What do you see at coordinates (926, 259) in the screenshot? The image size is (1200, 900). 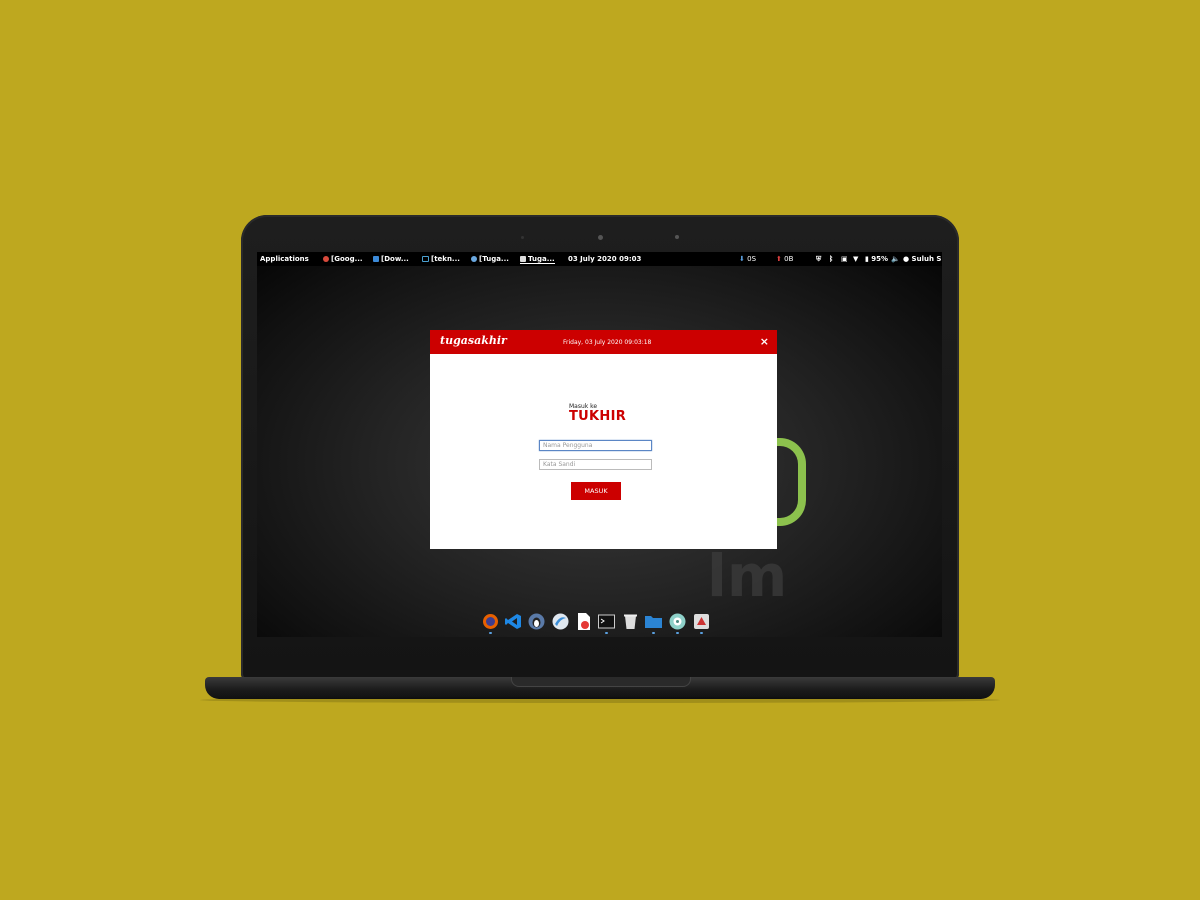 I see `user-name: Suluh S` at bounding box center [926, 259].